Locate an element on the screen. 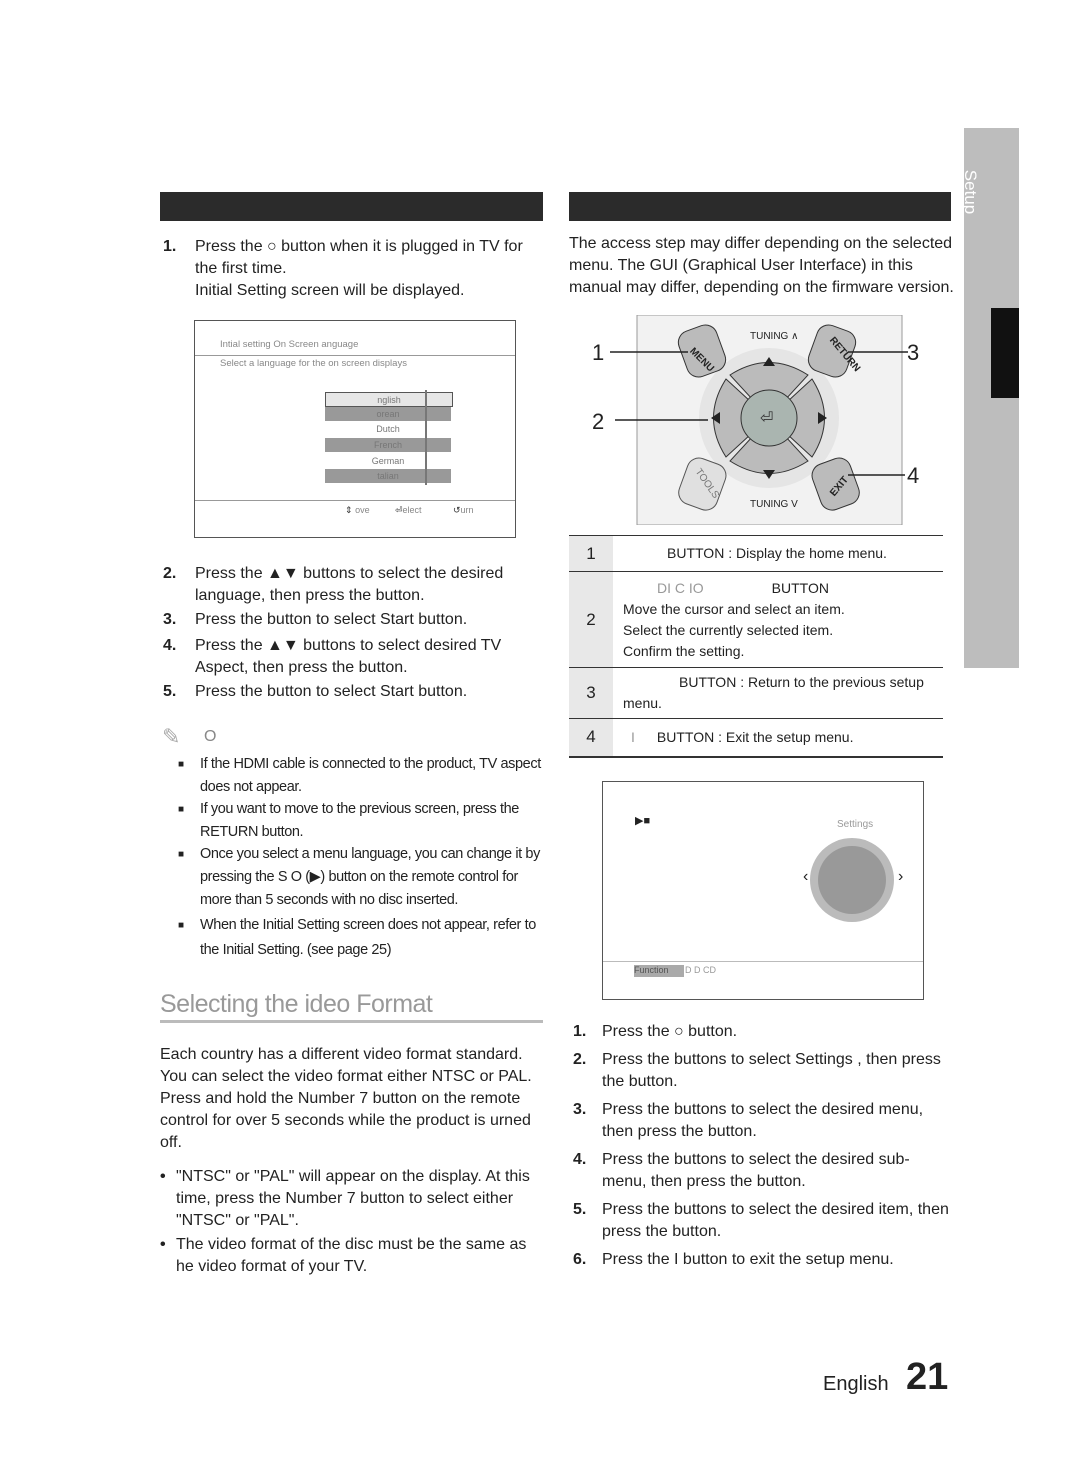  row-desc: BUTTON : Display the home menu. is located at coordinates (778, 553).